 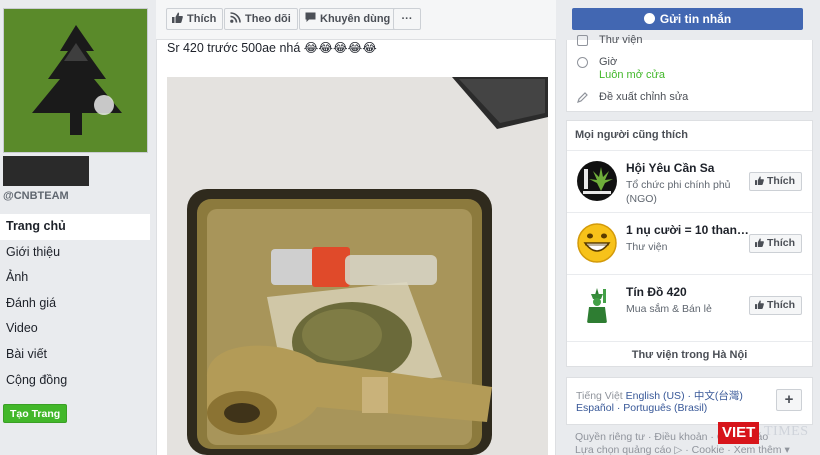 I want to click on viettimes-watermark: VIET TIMES, so click(x=766, y=436).